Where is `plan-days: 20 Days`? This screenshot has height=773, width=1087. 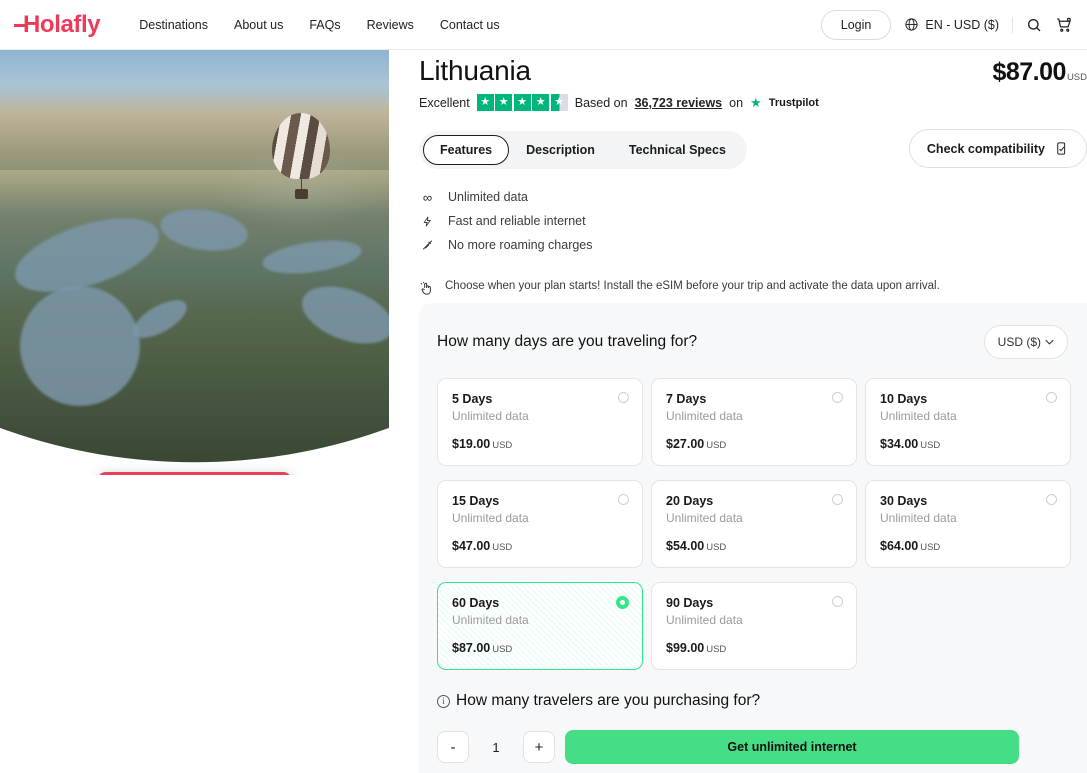
plan-days: 20 Days is located at coordinates (690, 501).